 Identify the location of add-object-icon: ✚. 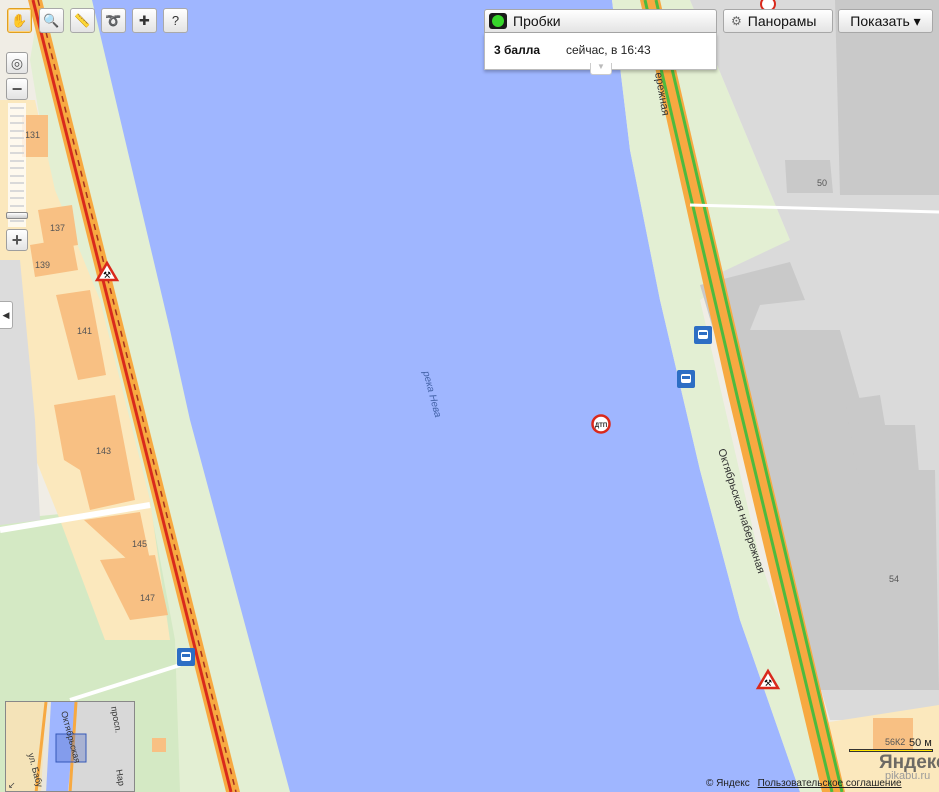
(144, 20).